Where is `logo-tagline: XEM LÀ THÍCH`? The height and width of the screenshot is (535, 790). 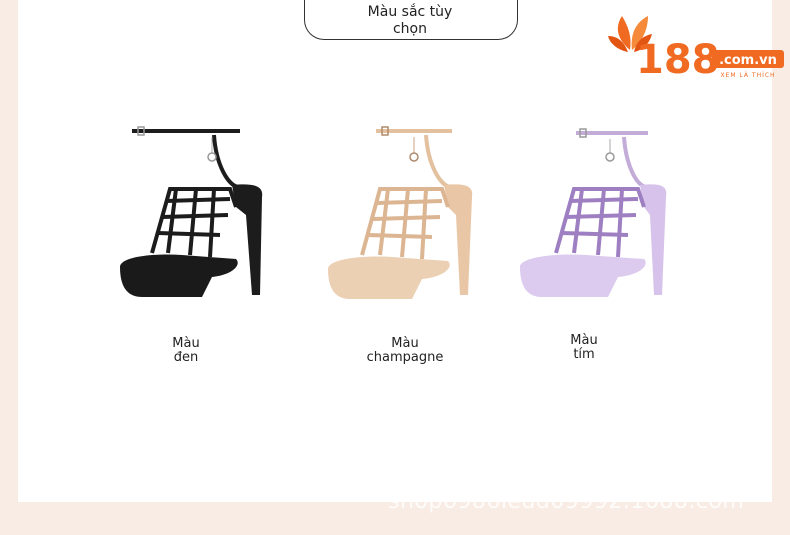
logo-tagline: XEM LÀ THÍCH is located at coordinates (747, 75).